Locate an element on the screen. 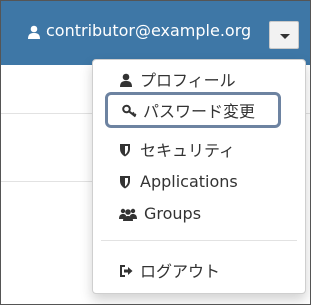 The width and height of the screenshot is (320, 305). menu-item-label: Groups is located at coordinates (173, 213).